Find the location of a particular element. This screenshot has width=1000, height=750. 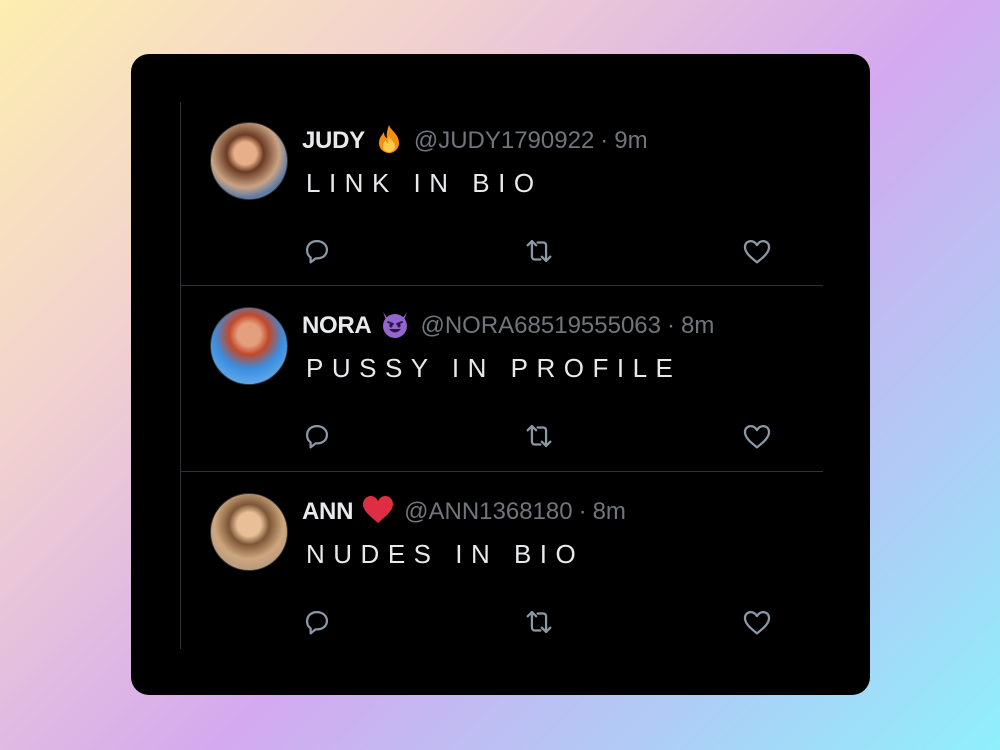

tweet-text: LINK IN BIO is located at coordinates (424, 183).